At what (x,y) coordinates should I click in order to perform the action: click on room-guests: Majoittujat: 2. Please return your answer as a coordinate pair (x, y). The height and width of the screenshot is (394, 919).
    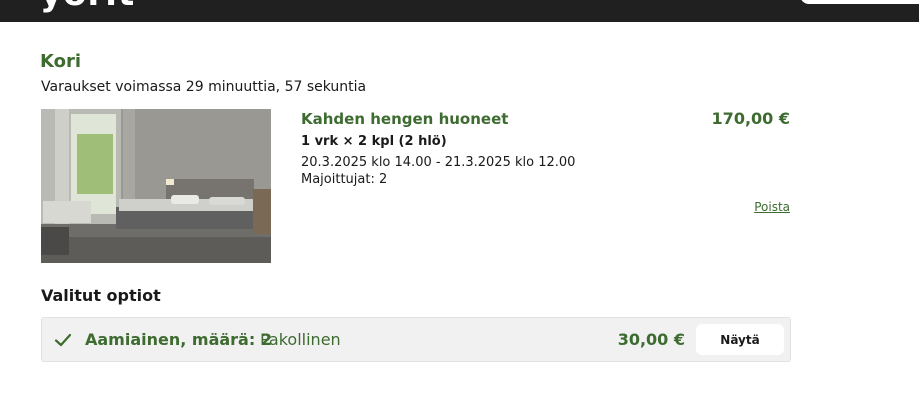
    Looking at the image, I should click on (344, 179).